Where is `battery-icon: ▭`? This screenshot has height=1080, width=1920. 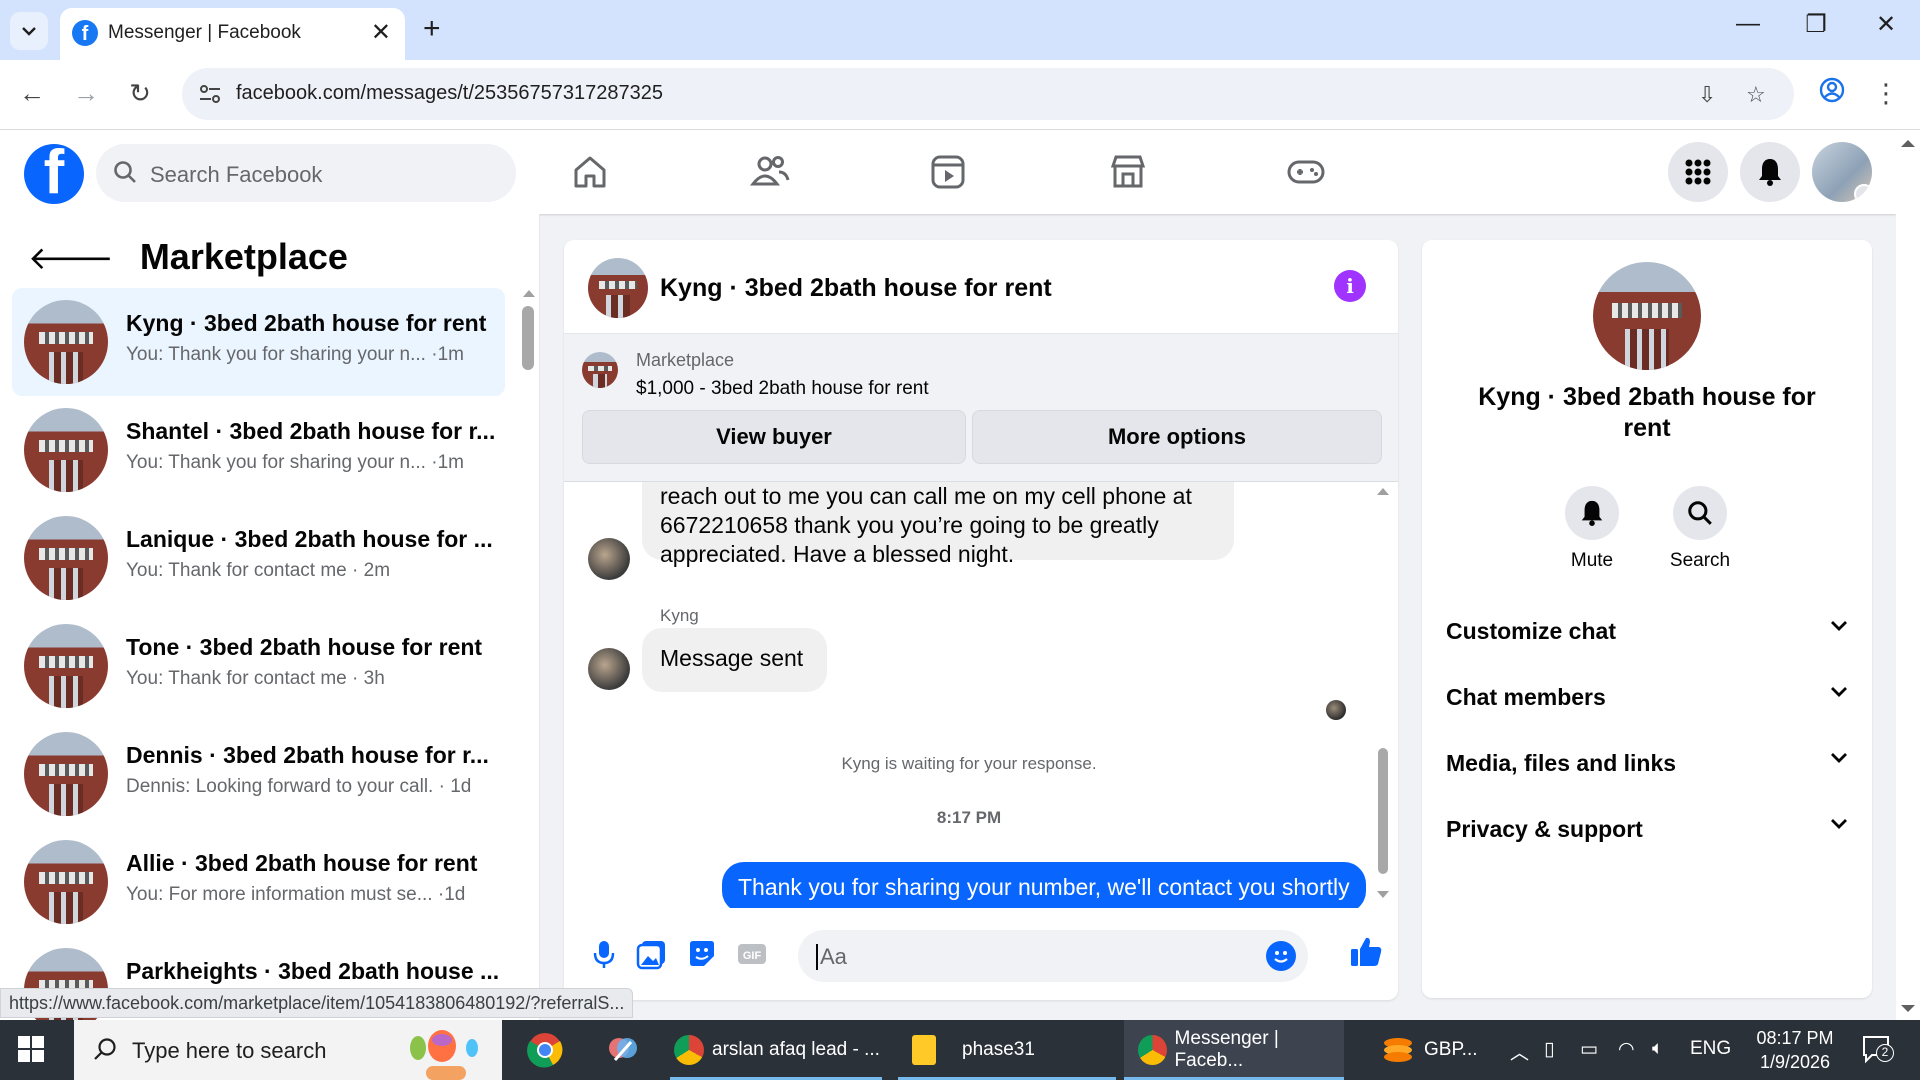
battery-icon: ▭ is located at coordinates (1589, 1049).